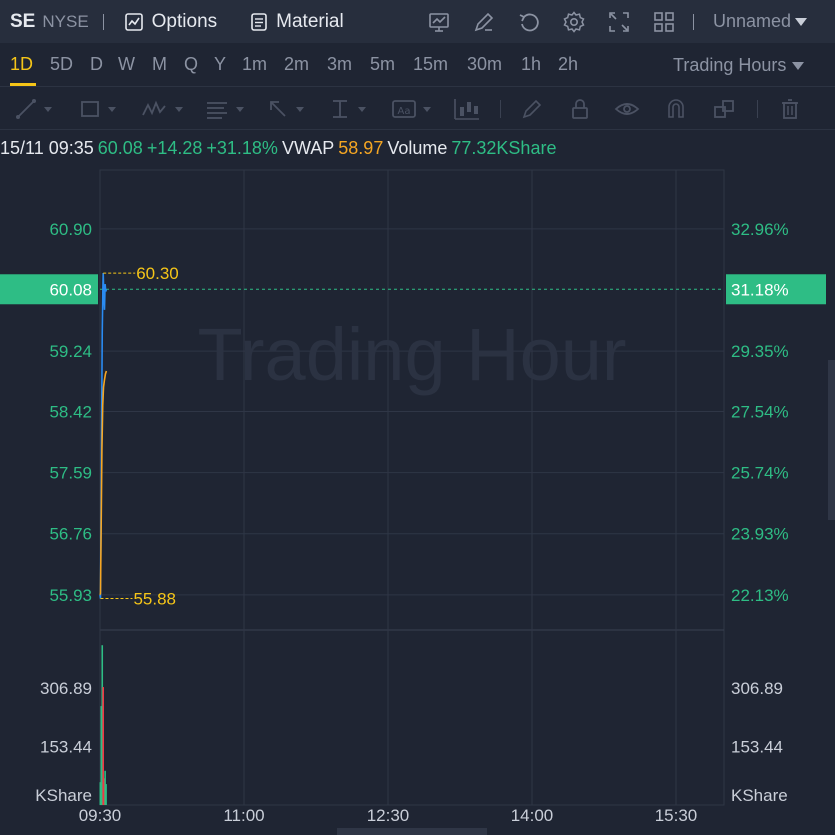  Describe the element at coordinates (664, 22) in the screenshot. I see `layout-grid-icon` at that location.